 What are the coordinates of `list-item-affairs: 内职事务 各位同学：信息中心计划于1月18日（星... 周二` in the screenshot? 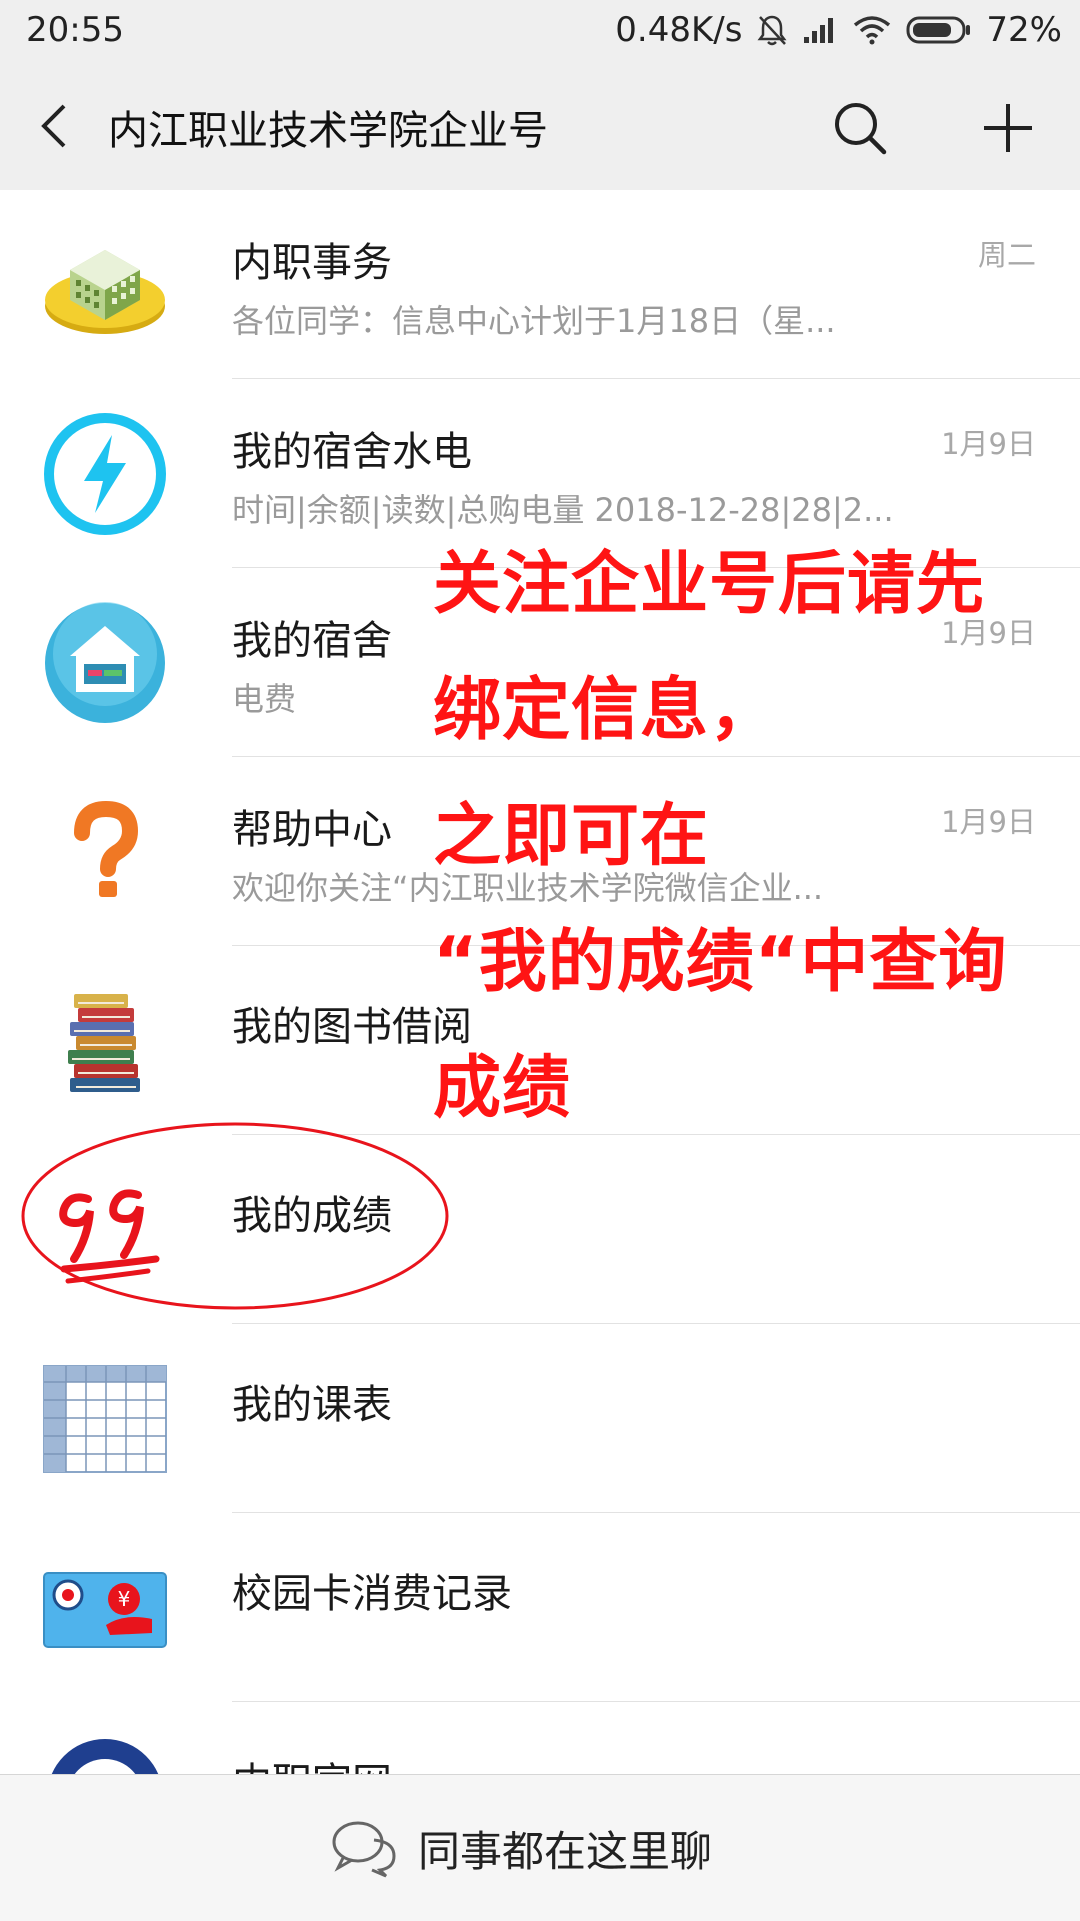 It's located at (540, 284).